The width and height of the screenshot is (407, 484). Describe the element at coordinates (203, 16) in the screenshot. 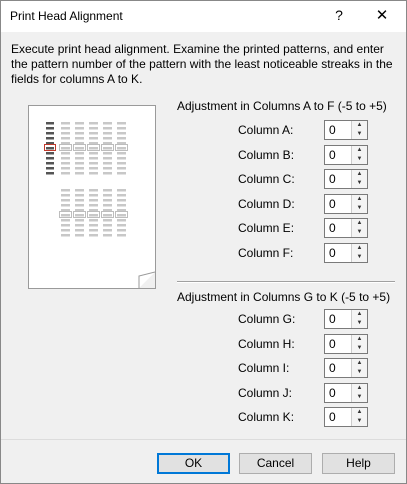

I see `title-bar: Print Head Alignment ? ✕` at that location.